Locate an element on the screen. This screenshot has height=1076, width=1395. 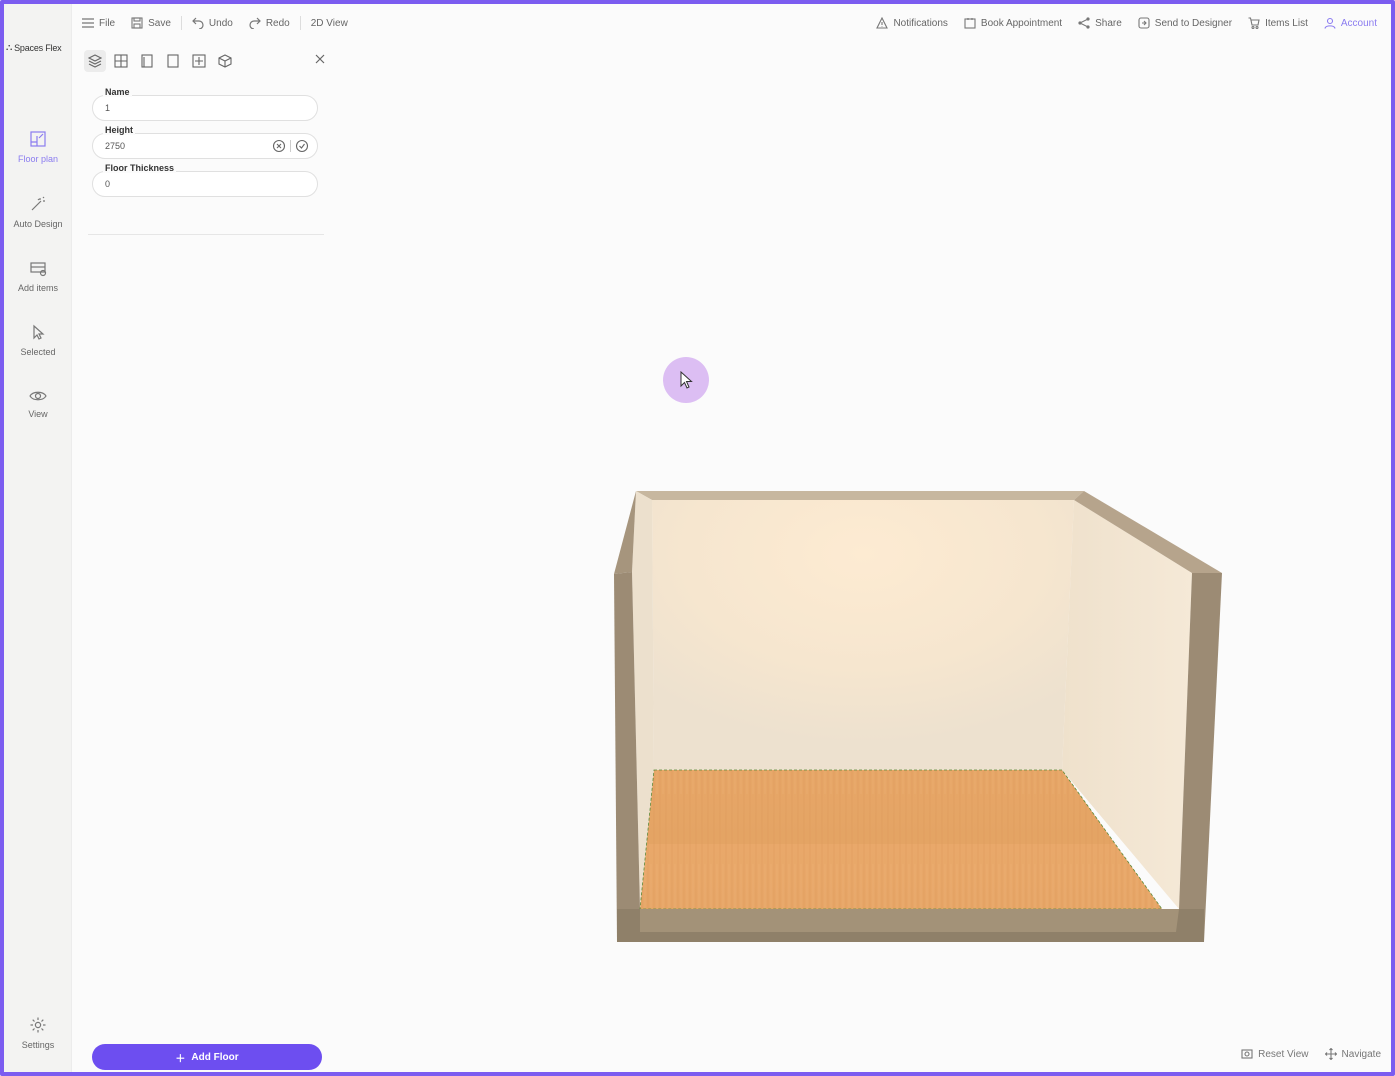
viewport-controls: Reset View Navigate is located at coordinates (1311, 1054).